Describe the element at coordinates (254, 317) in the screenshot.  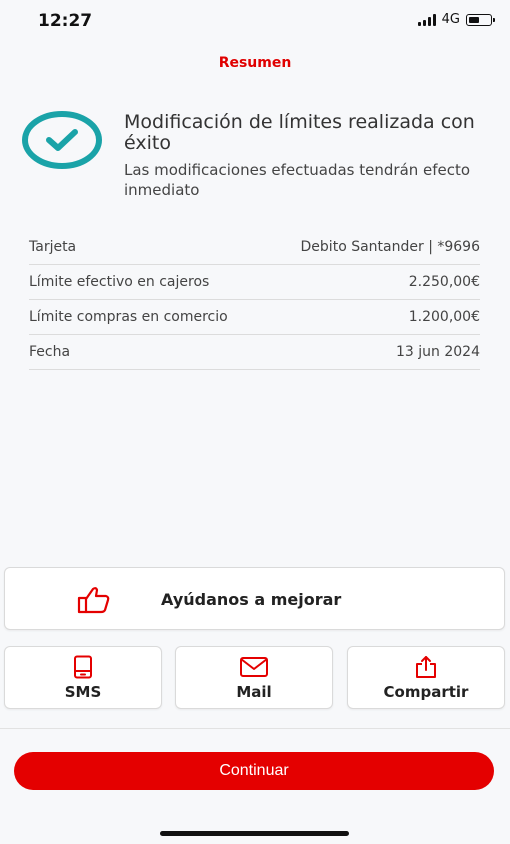
I see `summary-row-purchase-limit: Límite compras en comercio 1.200,00€` at that location.